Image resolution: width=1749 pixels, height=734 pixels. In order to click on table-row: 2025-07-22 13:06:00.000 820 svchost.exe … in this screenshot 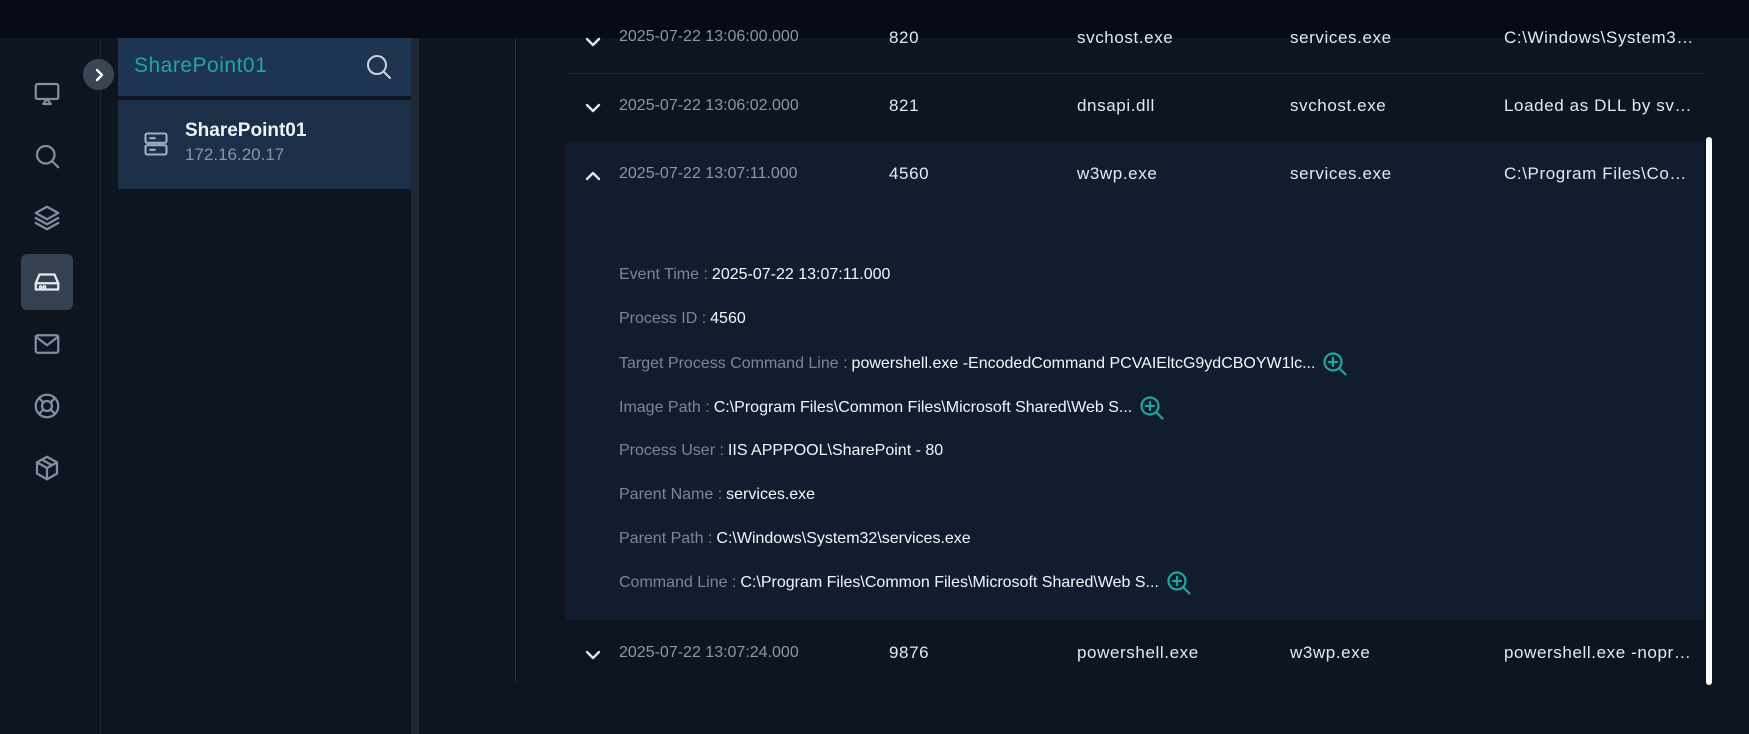, I will do `click(1135, 47)`.